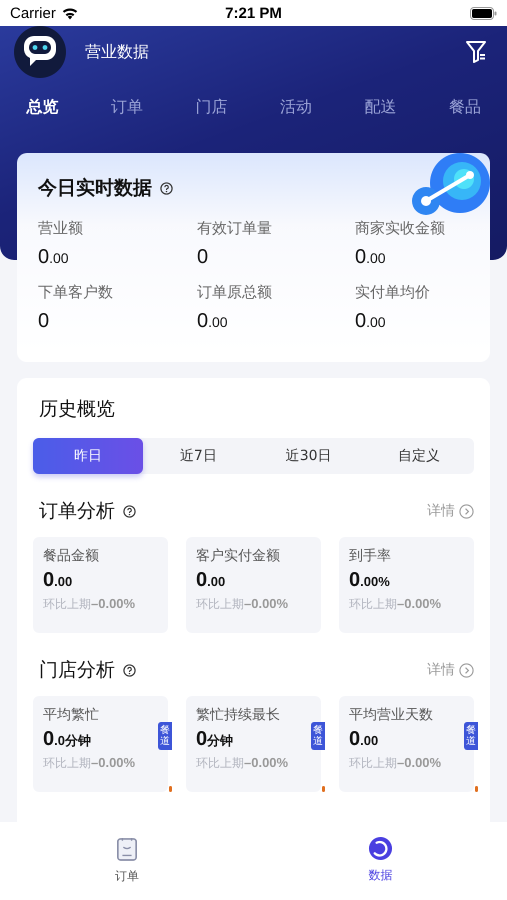  Describe the element at coordinates (127, 849) in the screenshot. I see `clipboard-icon` at that location.